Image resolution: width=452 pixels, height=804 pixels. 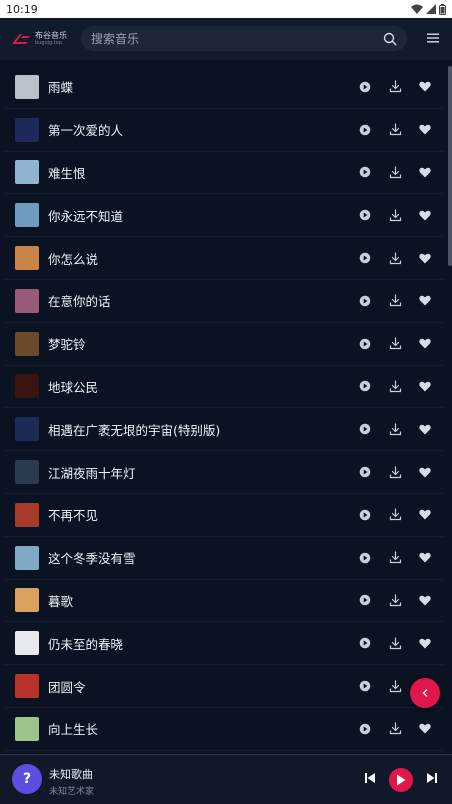 What do you see at coordinates (224, 472) in the screenshot?
I see `song-row: 江湖夜雨十年灯` at bounding box center [224, 472].